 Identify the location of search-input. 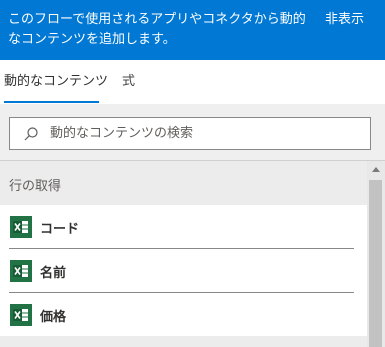
(205, 133).